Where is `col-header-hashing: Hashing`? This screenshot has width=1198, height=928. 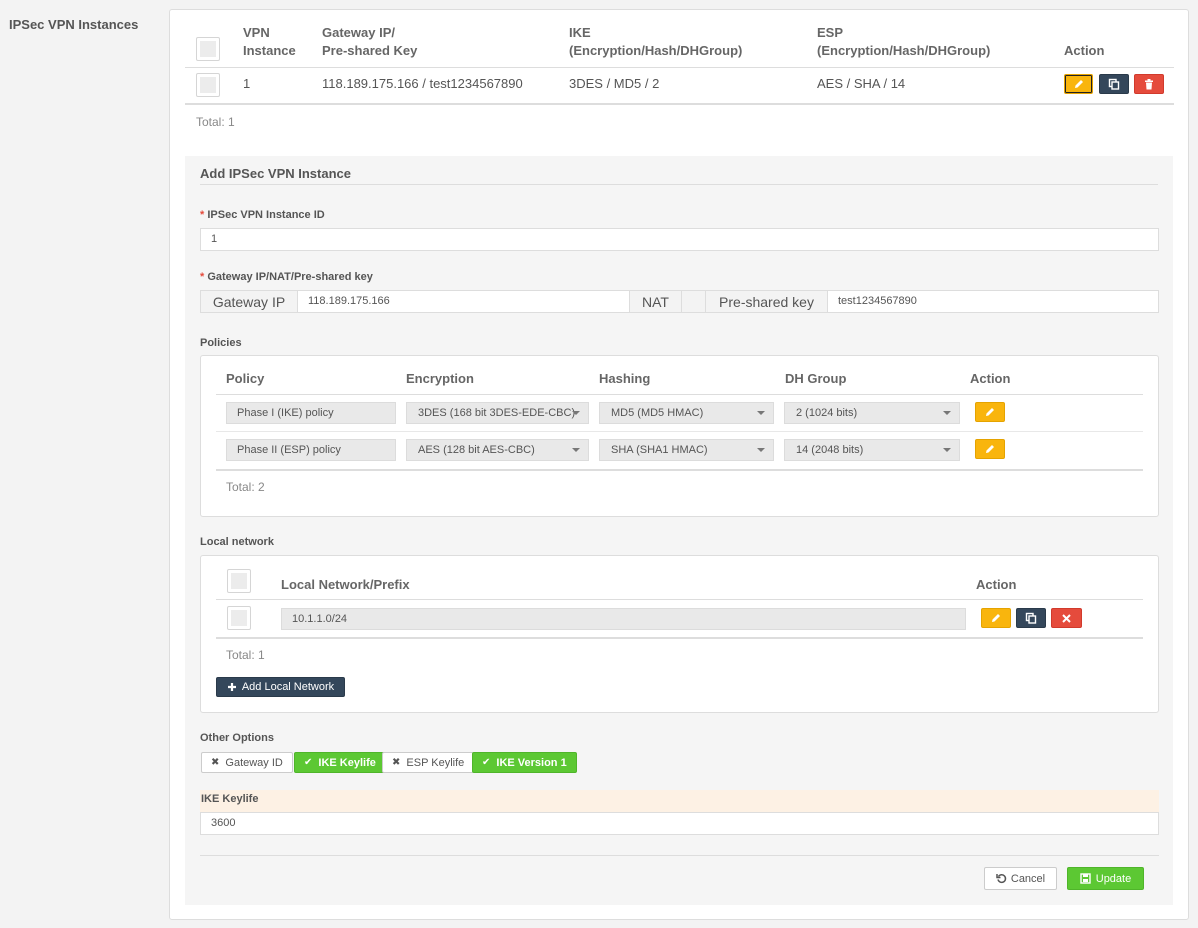 col-header-hashing: Hashing is located at coordinates (625, 378).